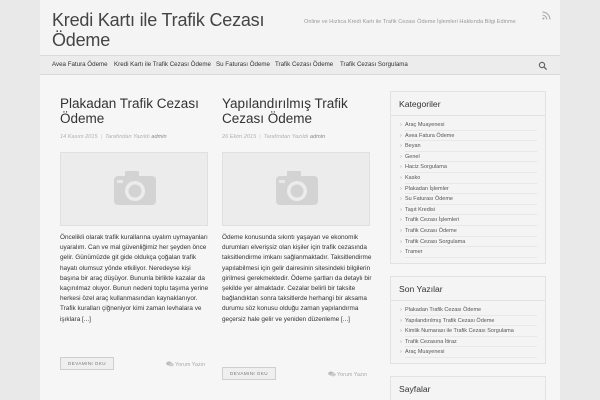 The height and width of the screenshot is (400, 600). I want to click on nav-item-avea: Avea Fatura Ödeme, so click(80, 64).